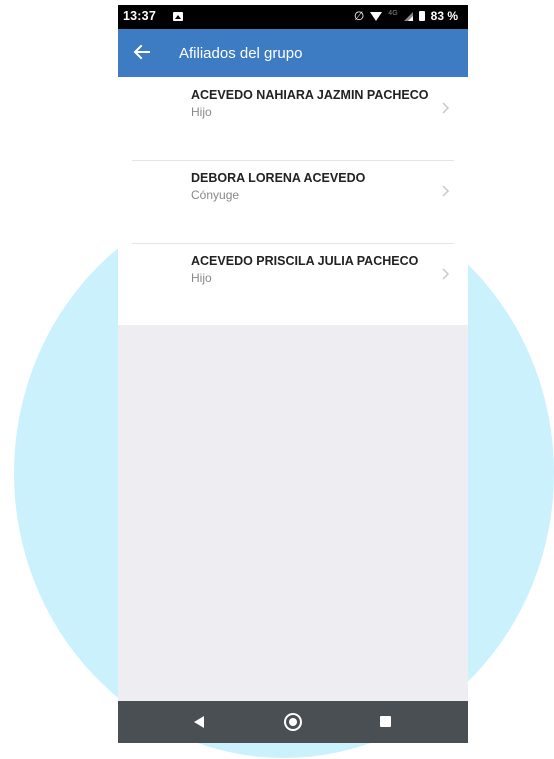 Image resolution: width=554 pixels, height=759 pixels. Describe the element at coordinates (293, 118) in the screenshot. I see `list-item: ACEVEDO NAHIARA JAZMIN PACHECO Hijo` at that location.